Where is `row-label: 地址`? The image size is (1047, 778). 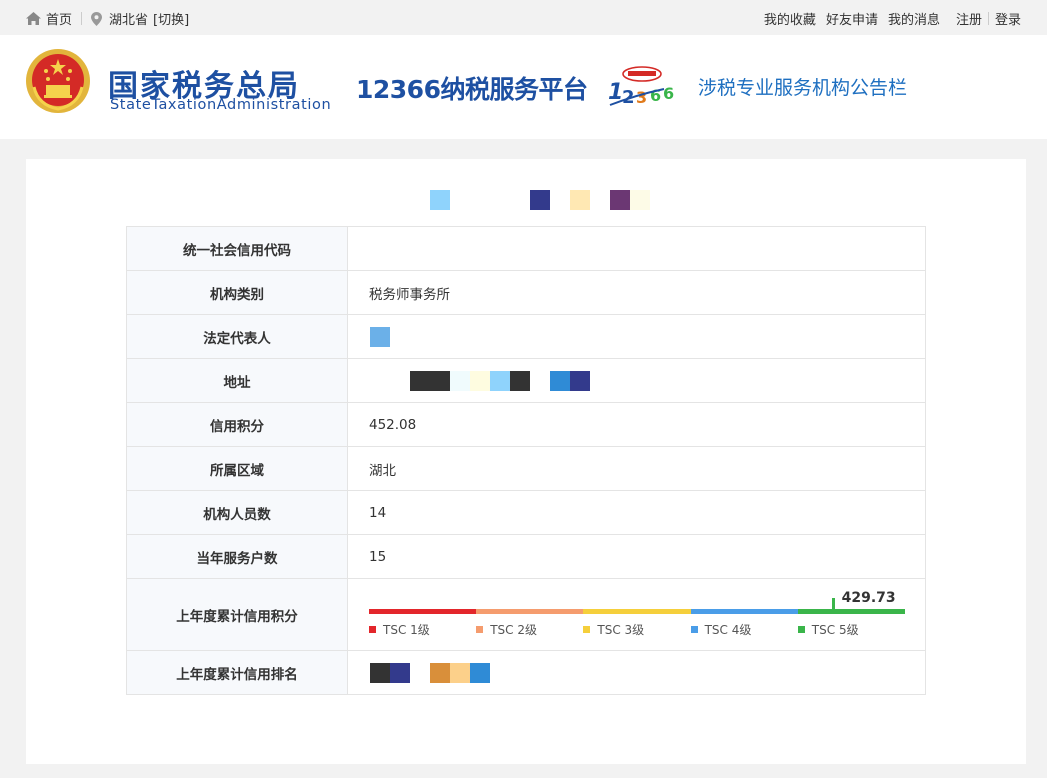 row-label: 地址 is located at coordinates (237, 380).